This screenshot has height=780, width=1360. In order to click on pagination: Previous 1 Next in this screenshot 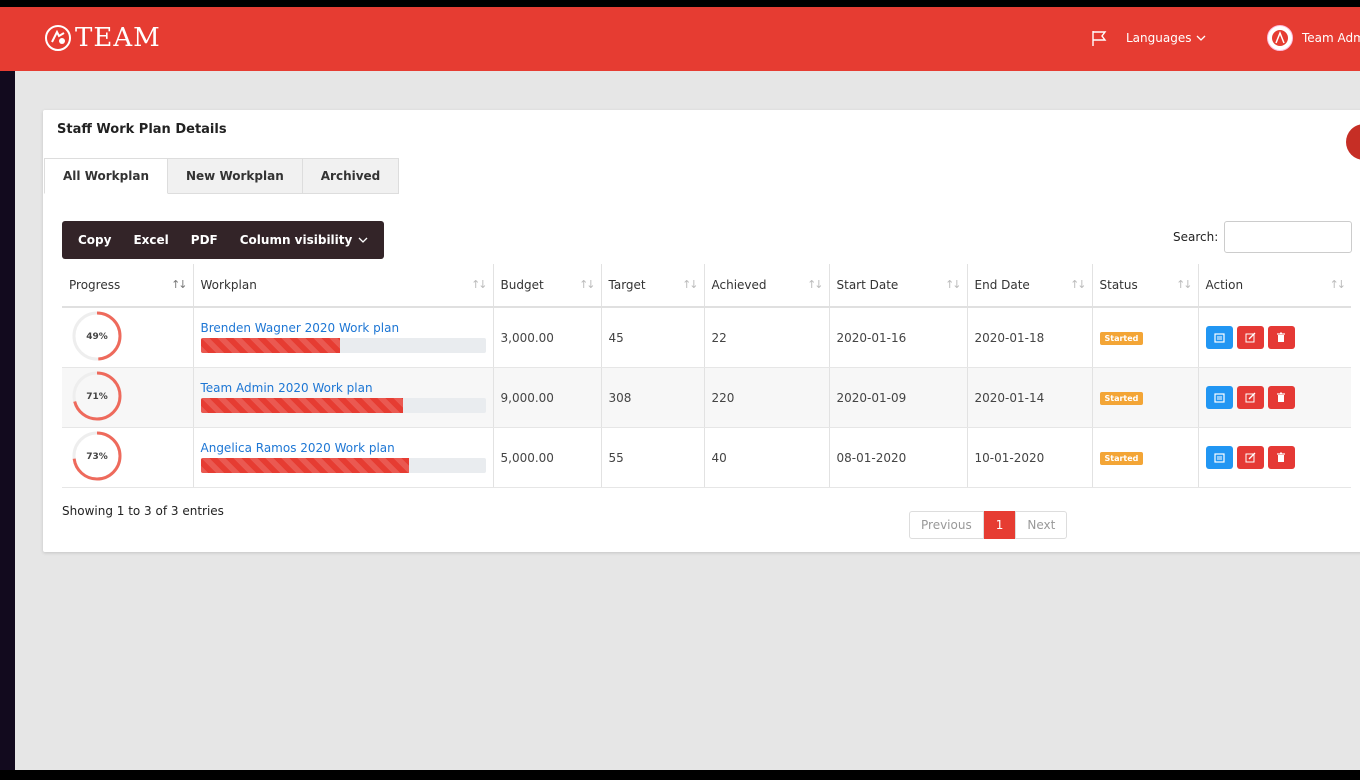, I will do `click(988, 525)`.